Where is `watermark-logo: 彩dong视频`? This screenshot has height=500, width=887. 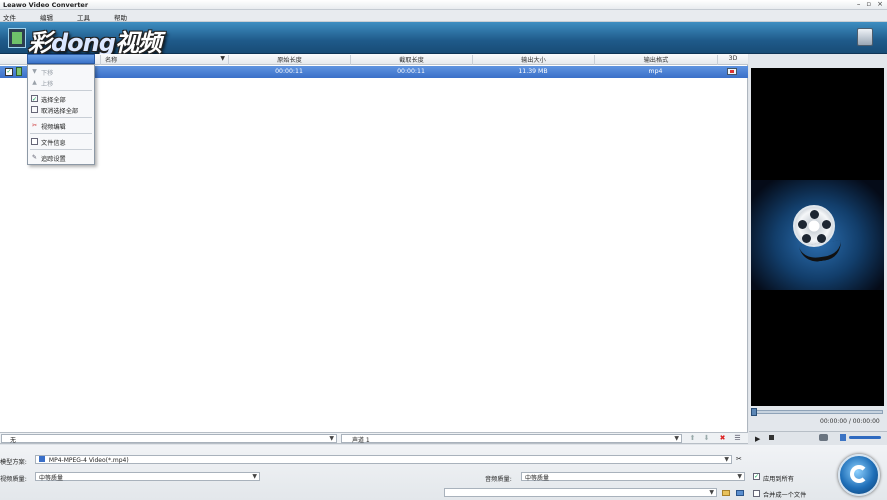
watermark-logo: 彩dong视频 is located at coordinates (95, 43).